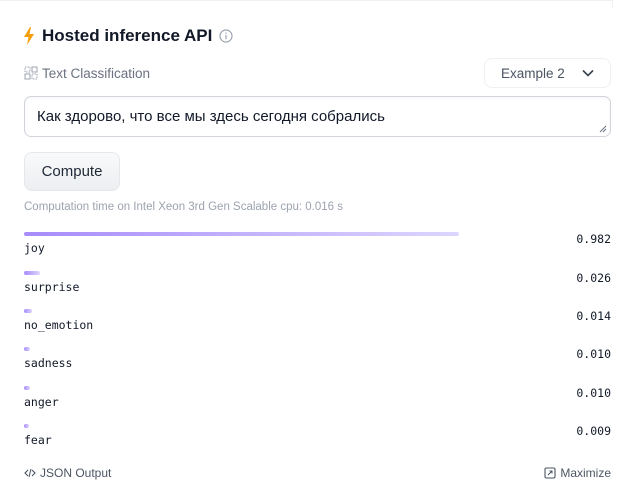 The width and height of the screenshot is (633, 497). Describe the element at coordinates (59, 325) in the screenshot. I see `result-label: no_emotion` at that location.